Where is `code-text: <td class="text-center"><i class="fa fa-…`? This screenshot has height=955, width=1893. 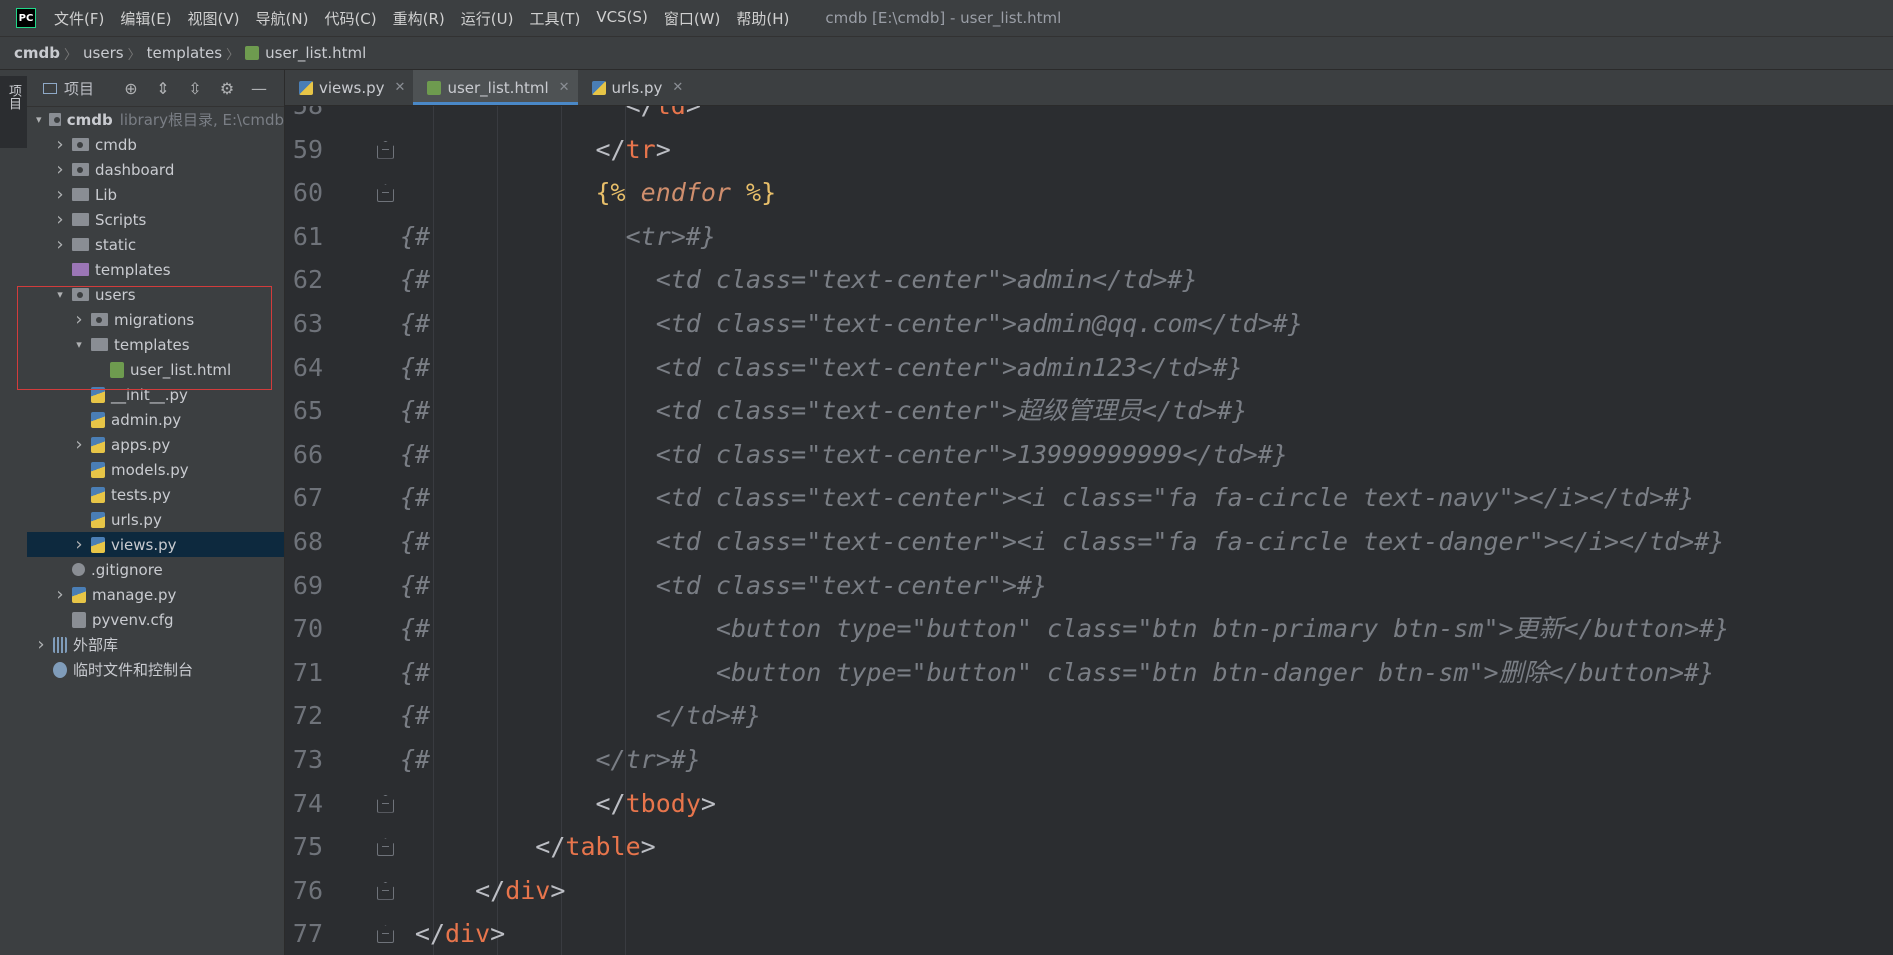 code-text: <td class="text-center"><i class="fa fa-… is located at coordinates (1175, 498).